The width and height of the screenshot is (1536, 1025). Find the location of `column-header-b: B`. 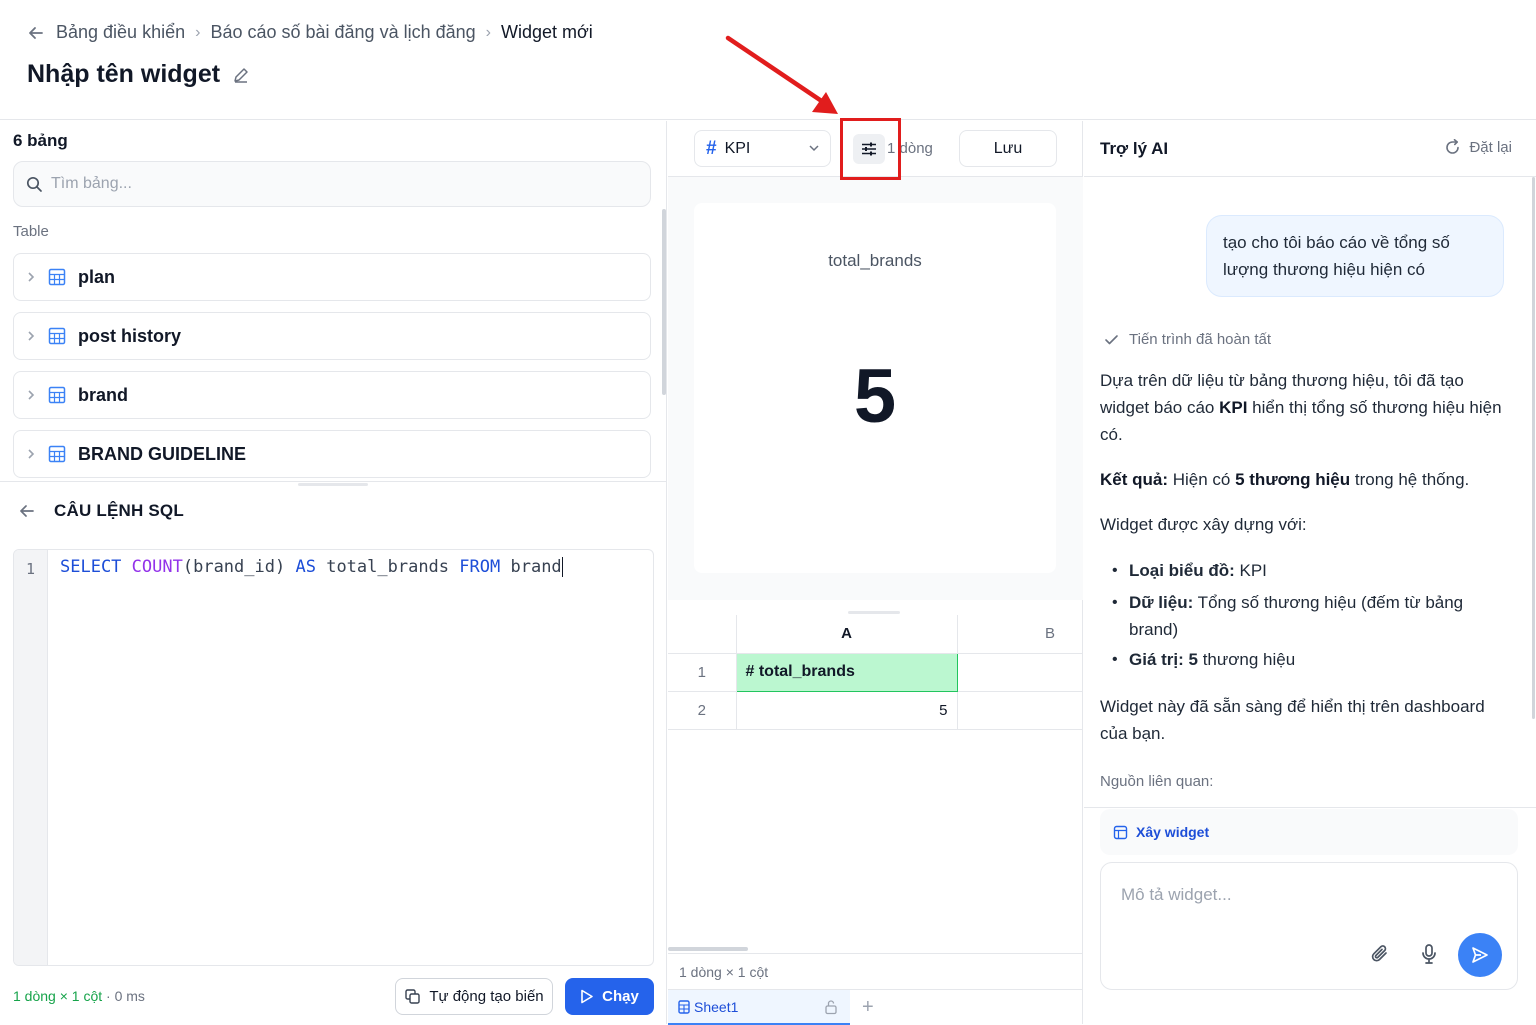

column-header-b: B is located at coordinates (1020, 634).